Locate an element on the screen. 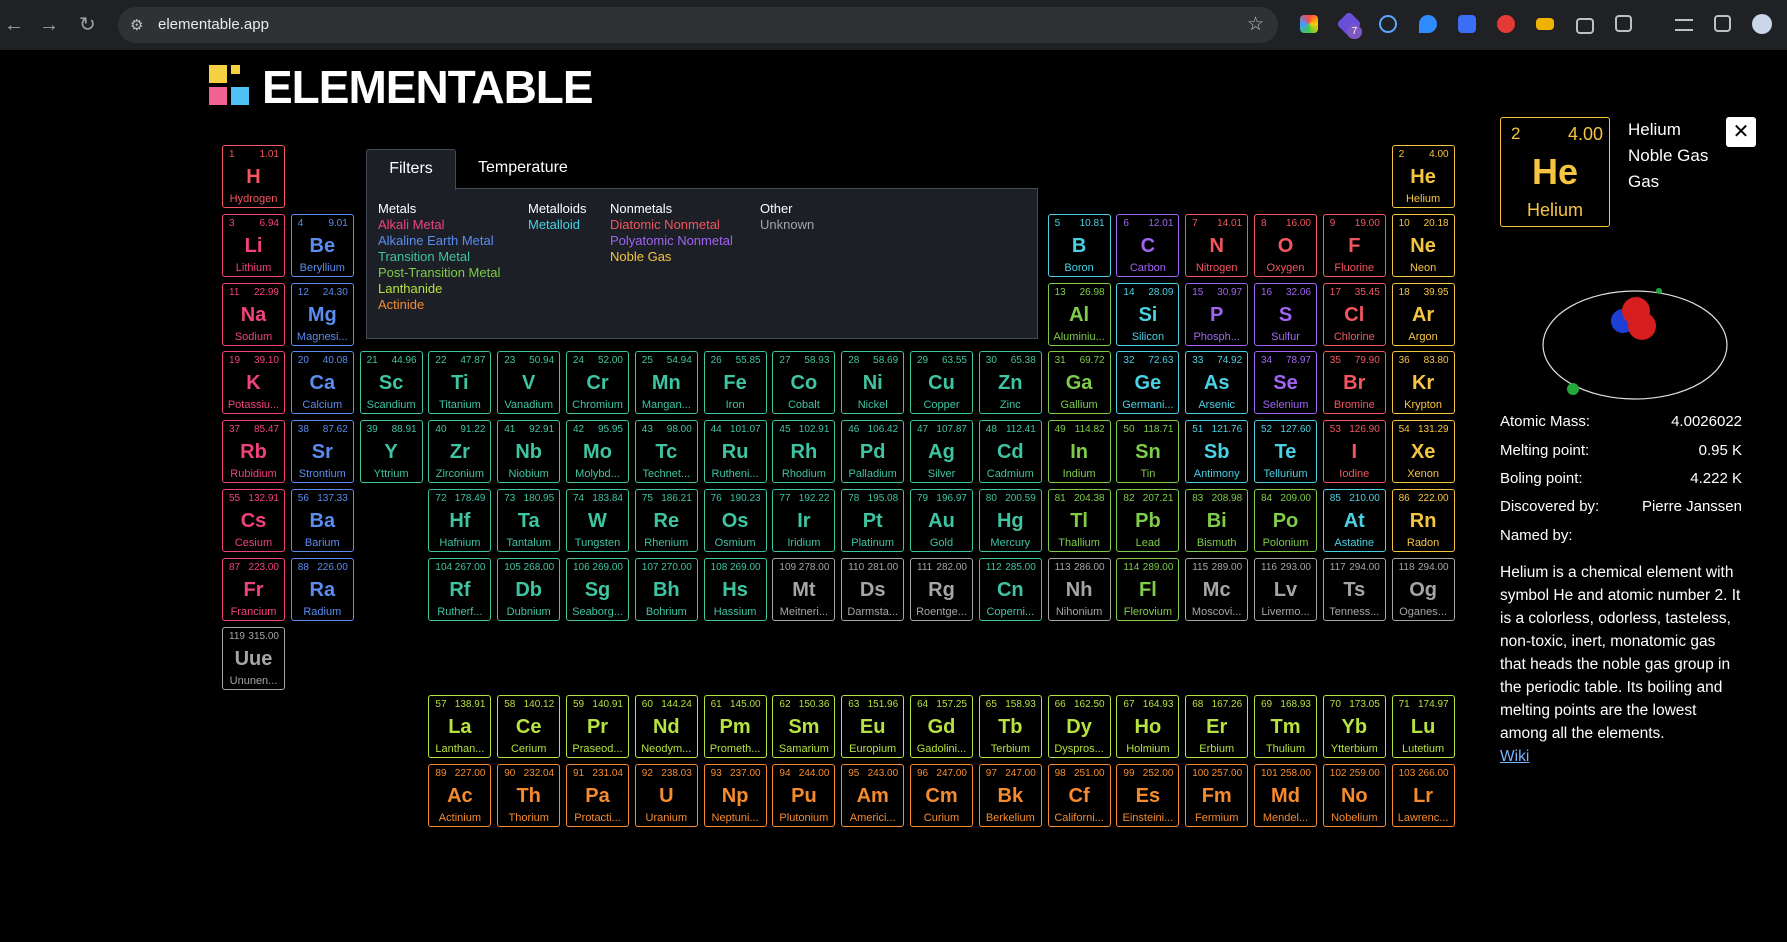 The image size is (1787, 942). element-cell-se: 34 78.97 Se Selenium is located at coordinates (1285, 382).